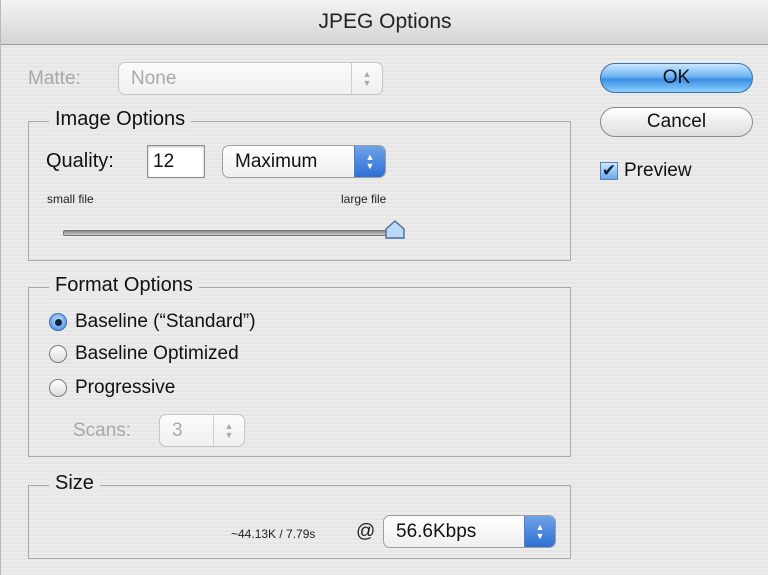  What do you see at coordinates (436, 531) in the screenshot?
I see `connection-speed-value: 56.6Kbps` at bounding box center [436, 531].